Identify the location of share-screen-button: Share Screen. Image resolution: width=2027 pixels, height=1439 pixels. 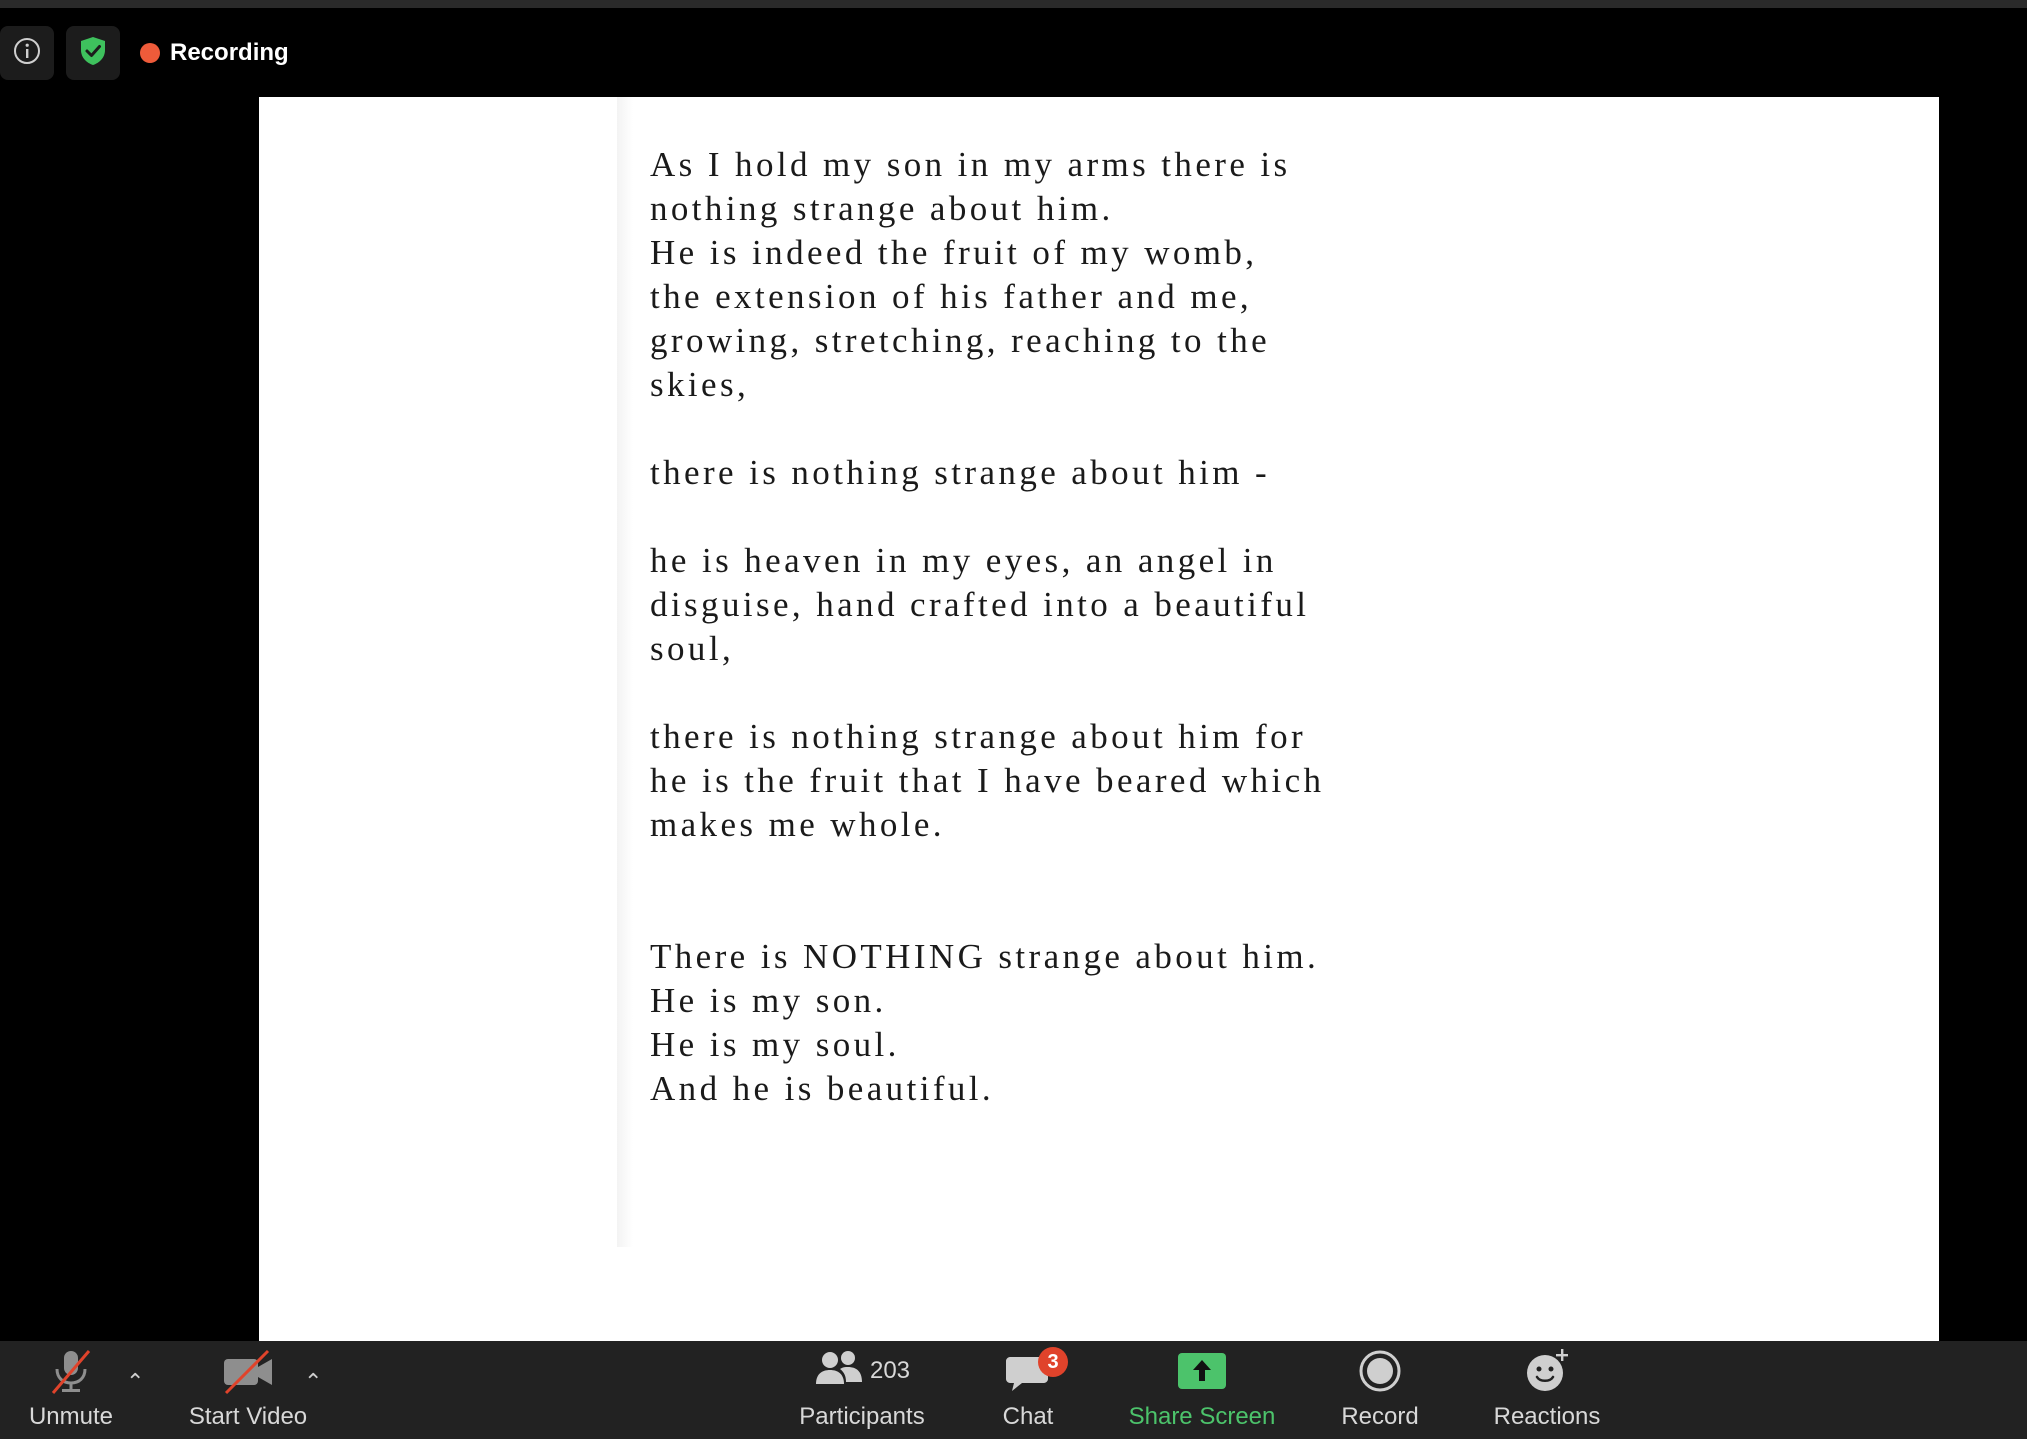
(1202, 1390).